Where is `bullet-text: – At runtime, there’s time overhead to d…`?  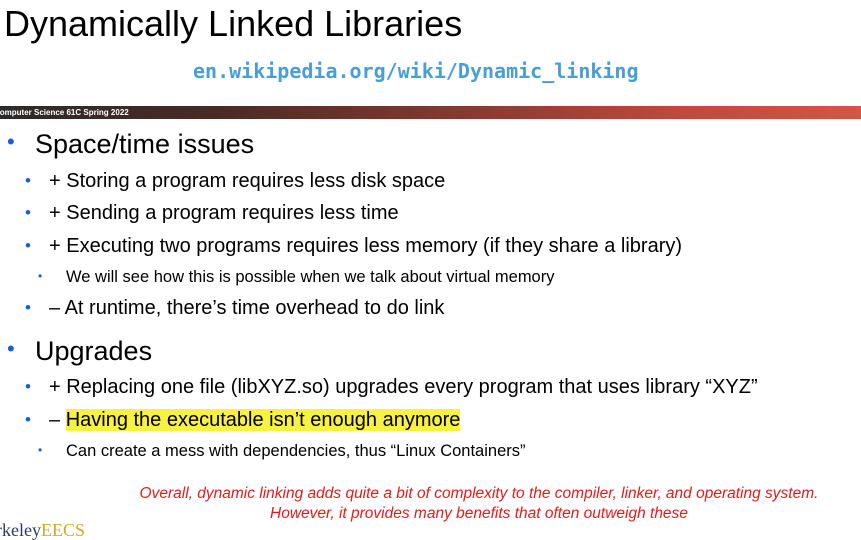
bullet-text: – At runtime, there’s time overhead to d… is located at coordinates (247, 308).